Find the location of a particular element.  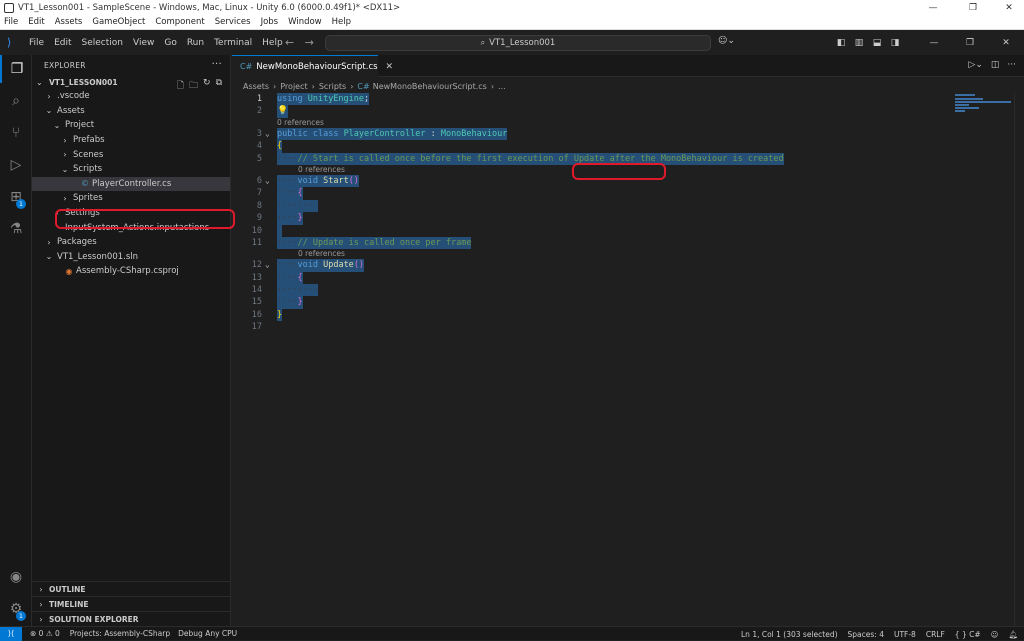

unity-menu-file: File is located at coordinates (11, 22).